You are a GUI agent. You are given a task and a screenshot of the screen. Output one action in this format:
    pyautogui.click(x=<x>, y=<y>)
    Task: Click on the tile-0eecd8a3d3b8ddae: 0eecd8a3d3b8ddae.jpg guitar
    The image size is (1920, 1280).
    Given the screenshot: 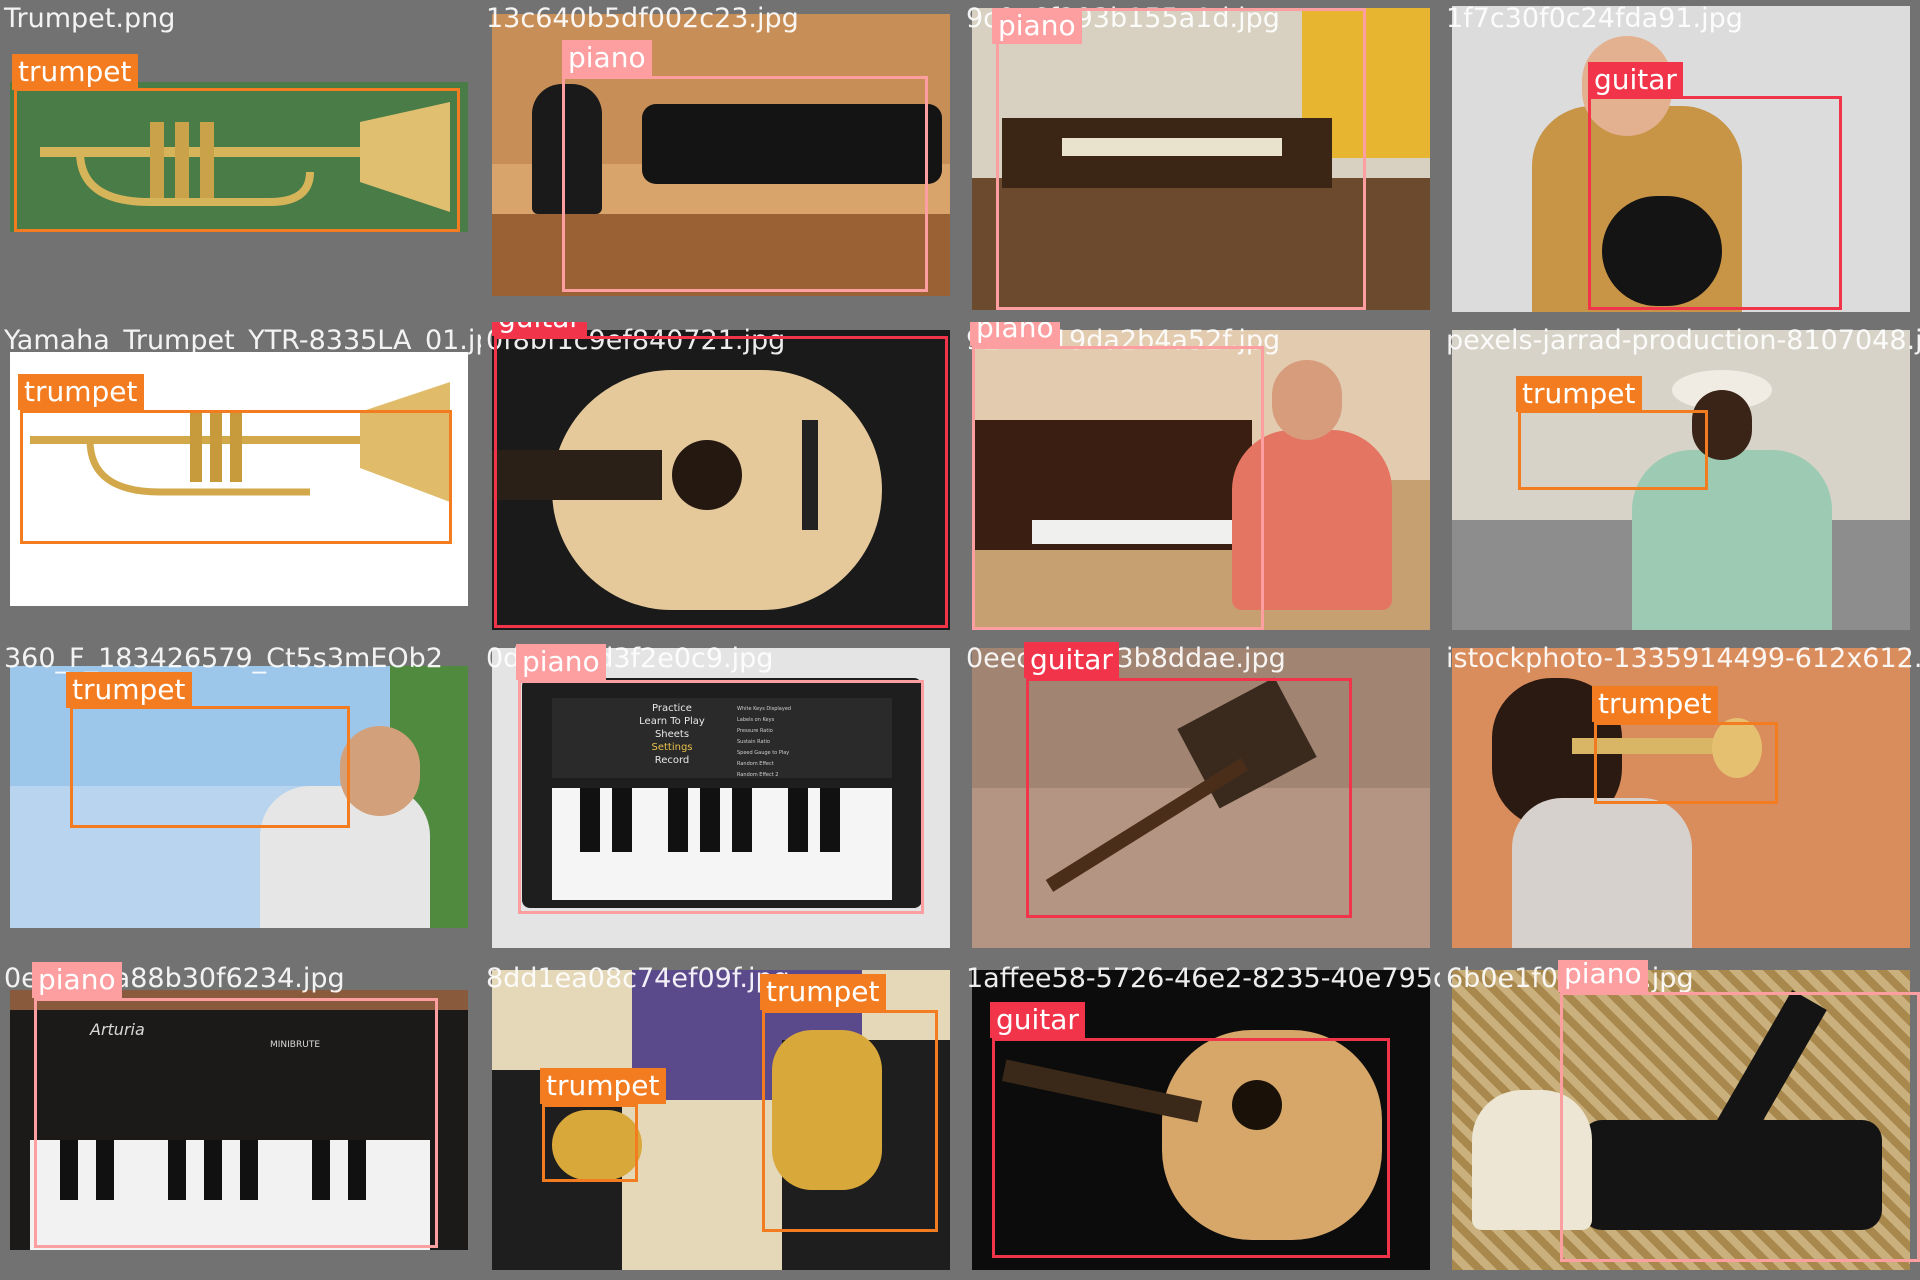 What is the action you would take?
    pyautogui.click(x=1201, y=798)
    